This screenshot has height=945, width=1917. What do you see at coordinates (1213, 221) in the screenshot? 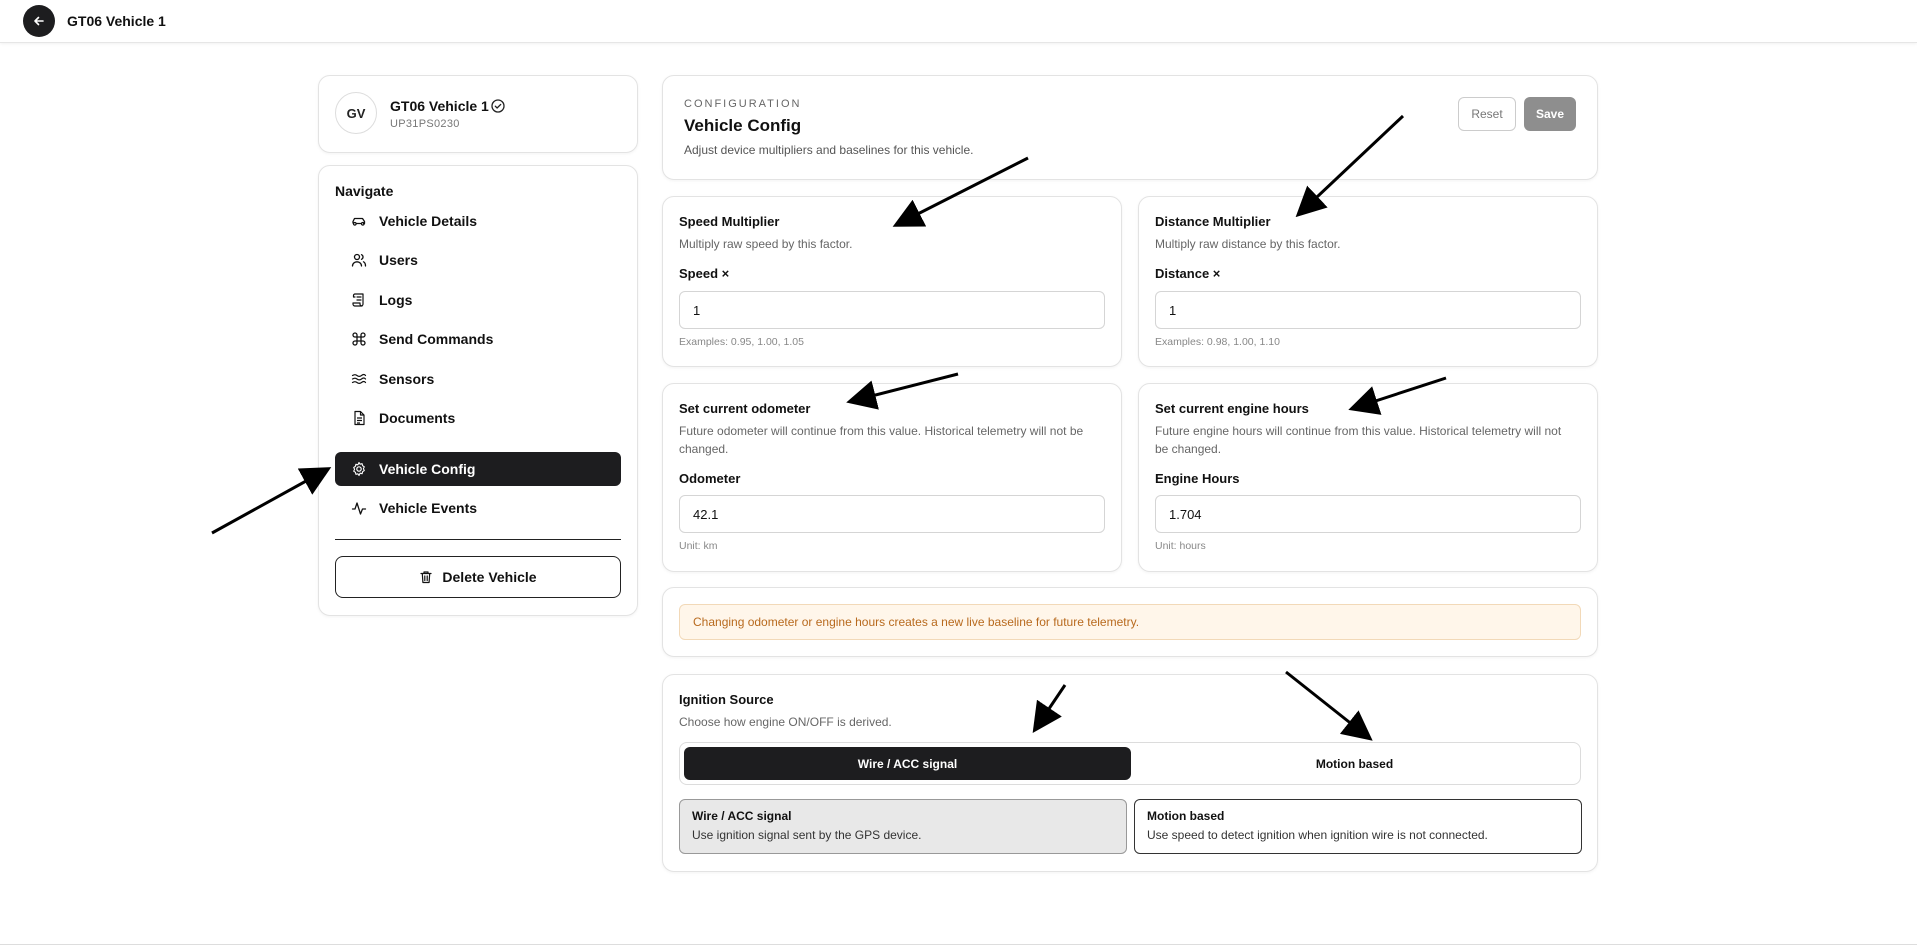
I see `distance-multiplier-title: Distance Multiplier` at bounding box center [1213, 221].